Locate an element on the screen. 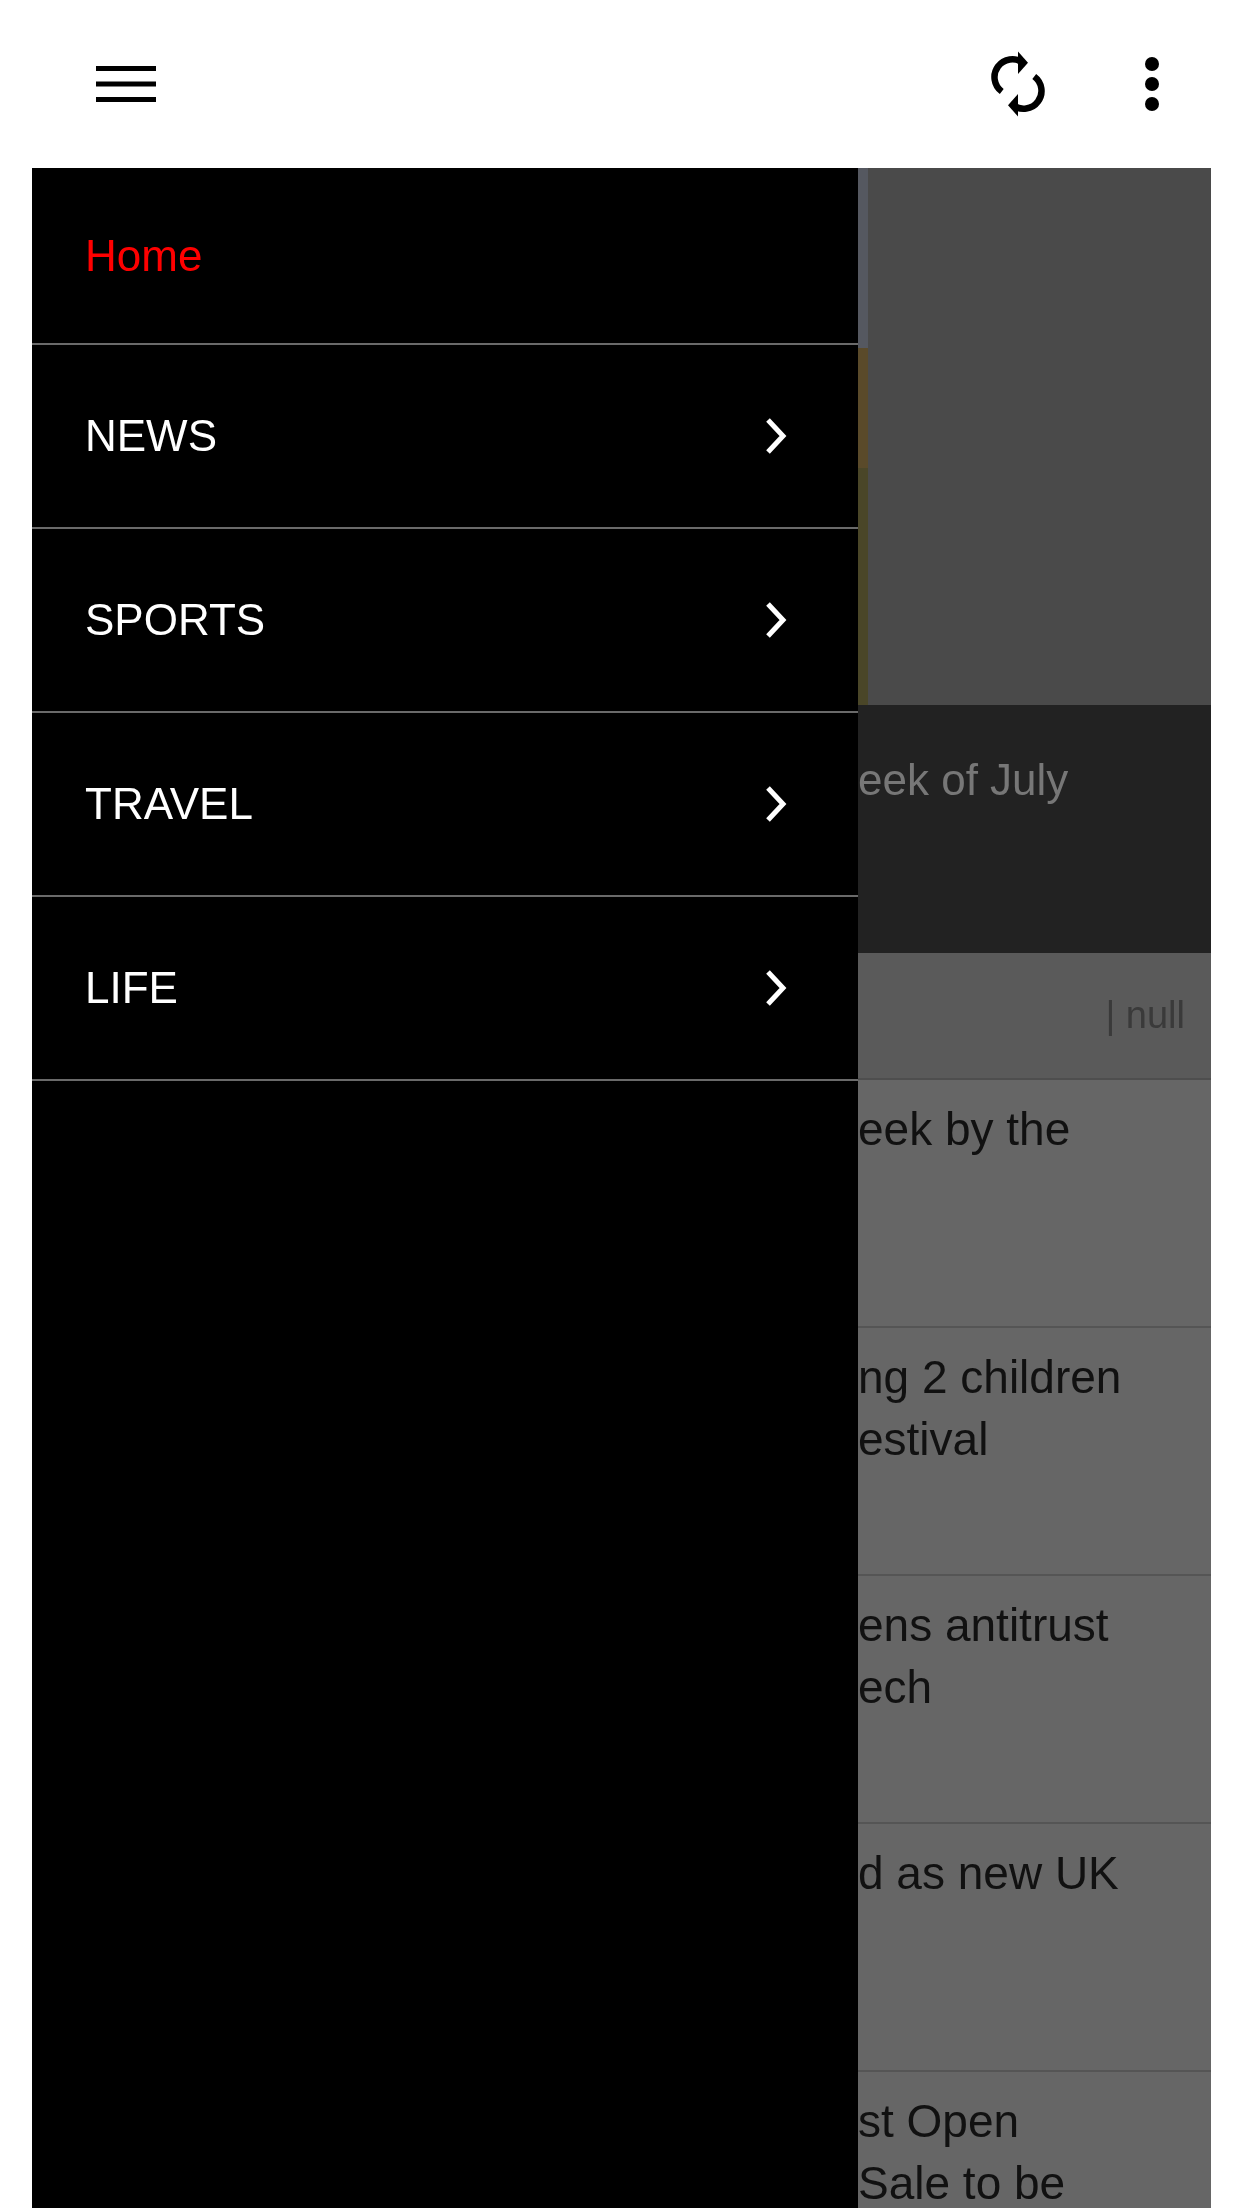 The height and width of the screenshot is (2208, 1242). story-headline: d as new UK is located at coordinates (989, 1873).